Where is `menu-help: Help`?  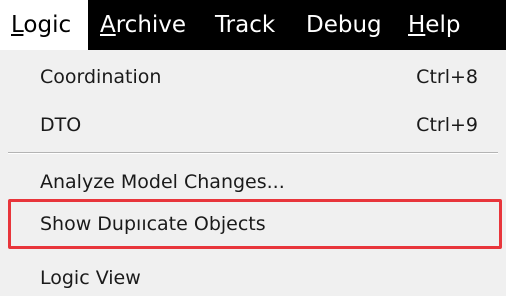 menu-help: Help is located at coordinates (434, 25).